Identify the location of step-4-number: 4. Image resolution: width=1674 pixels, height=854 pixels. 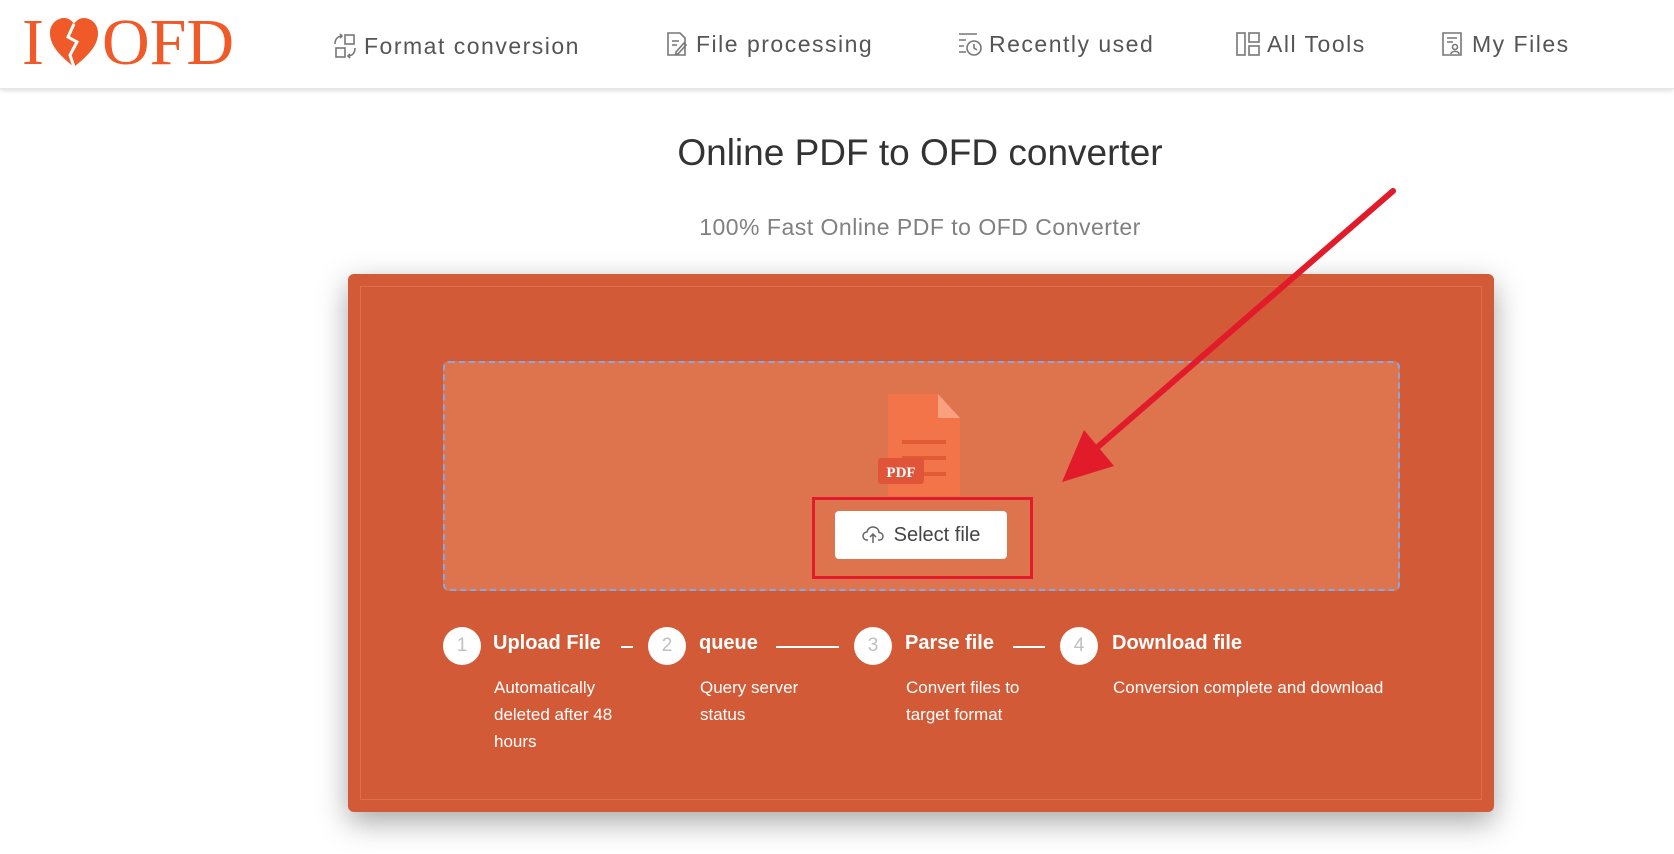
(1079, 646).